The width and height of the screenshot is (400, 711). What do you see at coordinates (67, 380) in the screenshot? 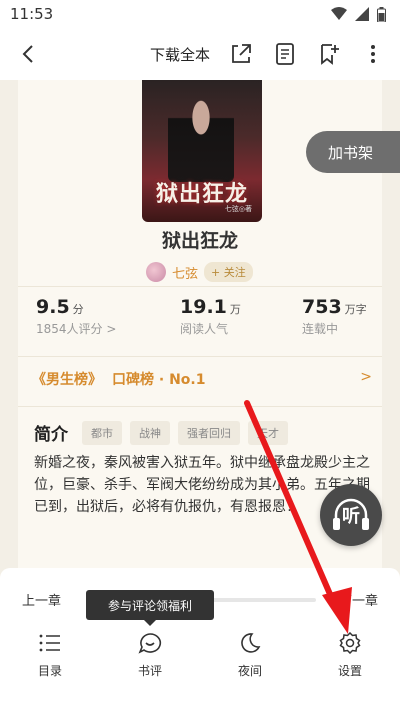
I see `rank-badge: 《男生榜》` at bounding box center [67, 380].